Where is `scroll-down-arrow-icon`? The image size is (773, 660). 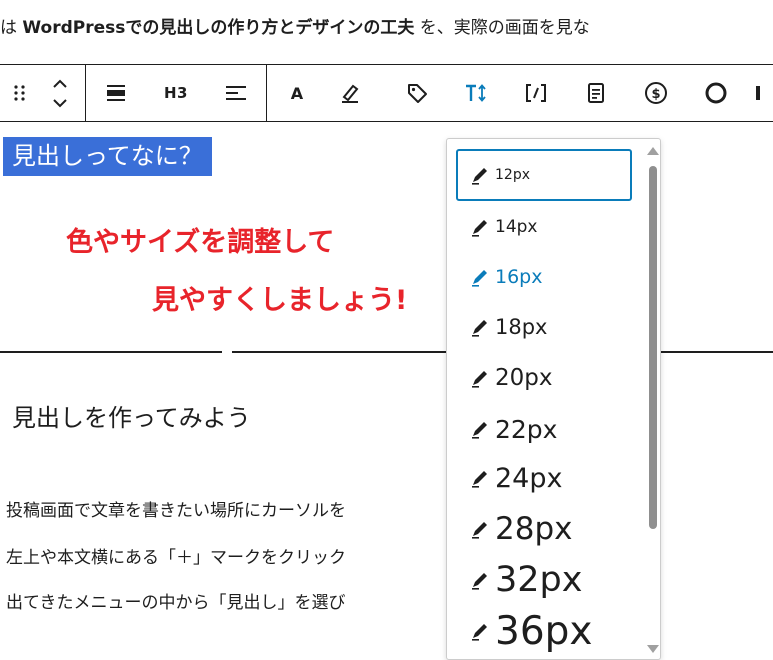 scroll-down-arrow-icon is located at coordinates (653, 649).